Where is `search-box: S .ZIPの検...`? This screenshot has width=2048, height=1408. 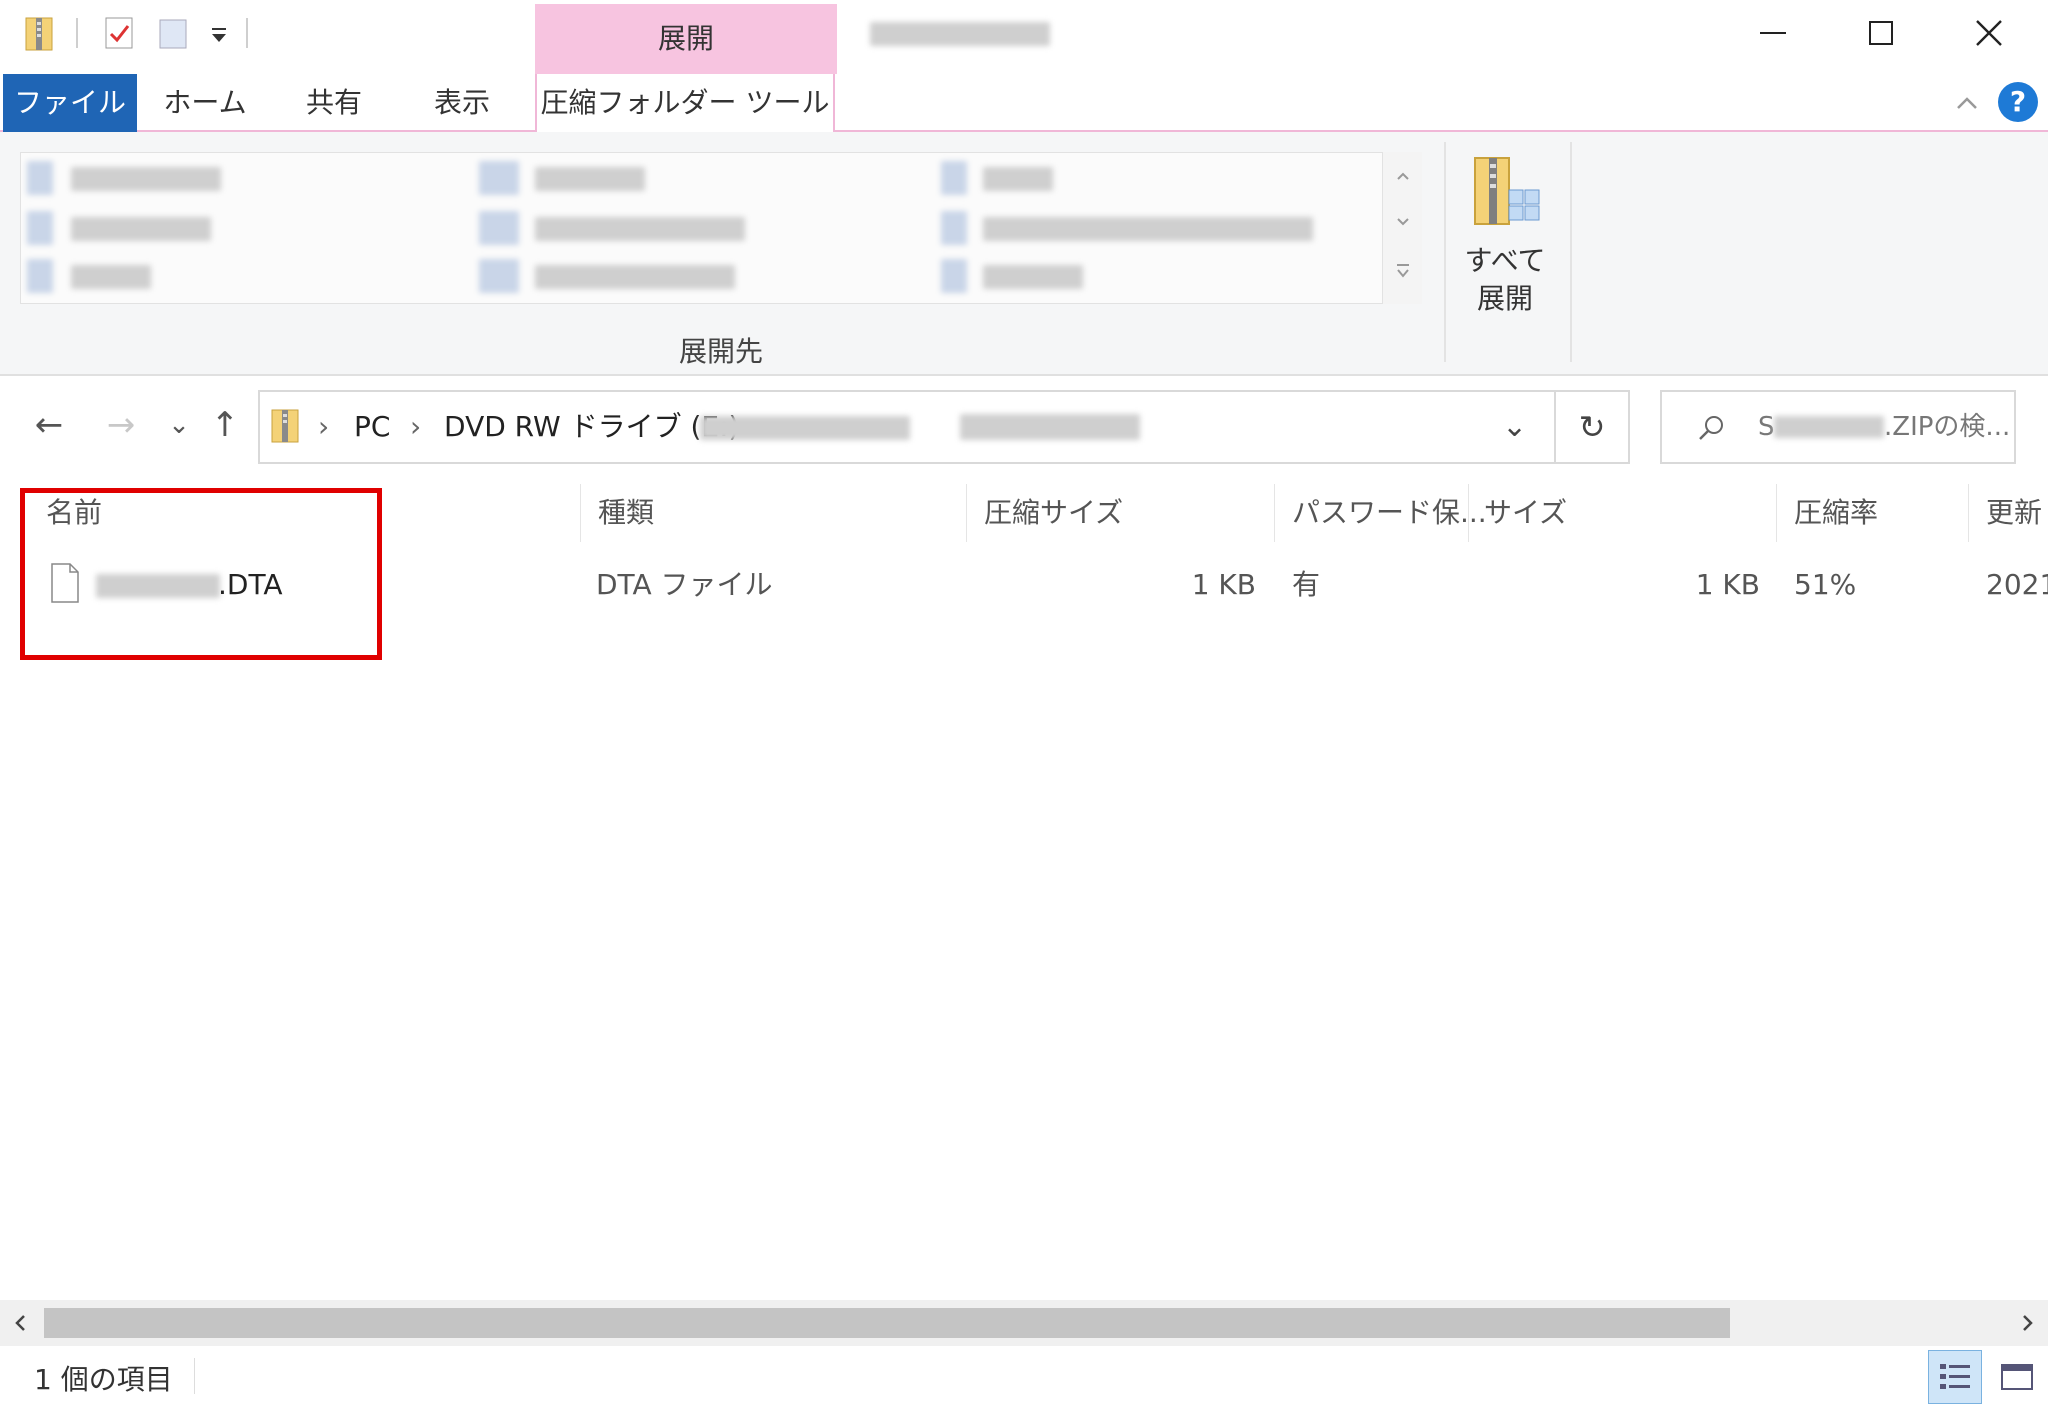
search-box: S .ZIPの検... is located at coordinates (1838, 427).